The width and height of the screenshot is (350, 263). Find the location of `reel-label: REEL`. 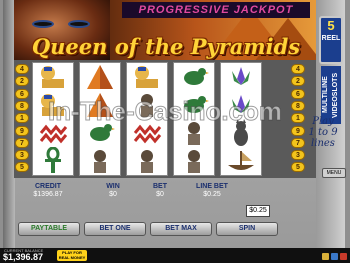

reel-label: REEL is located at coordinates (331, 38).